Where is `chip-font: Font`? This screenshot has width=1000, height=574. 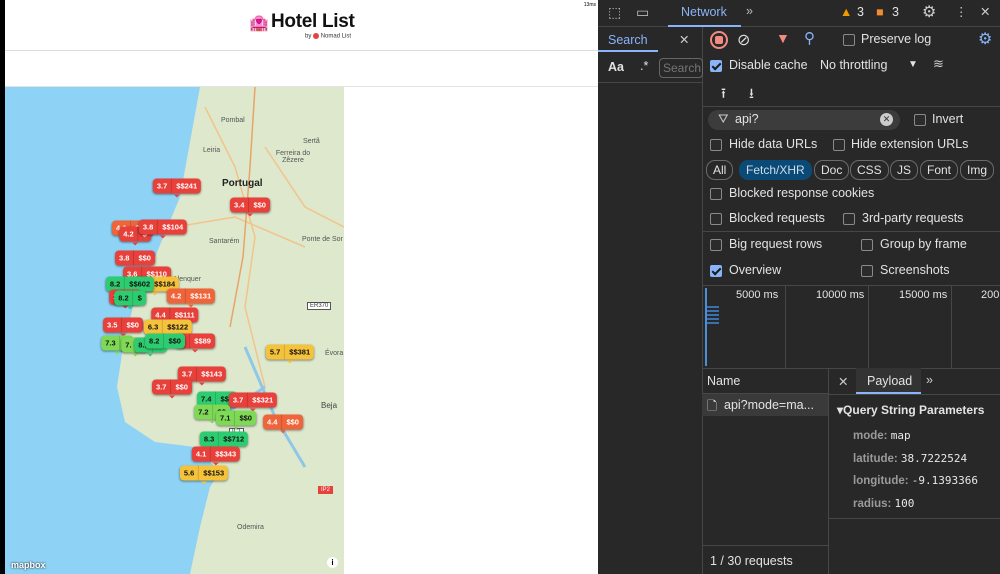
chip-font: Font is located at coordinates (939, 170).